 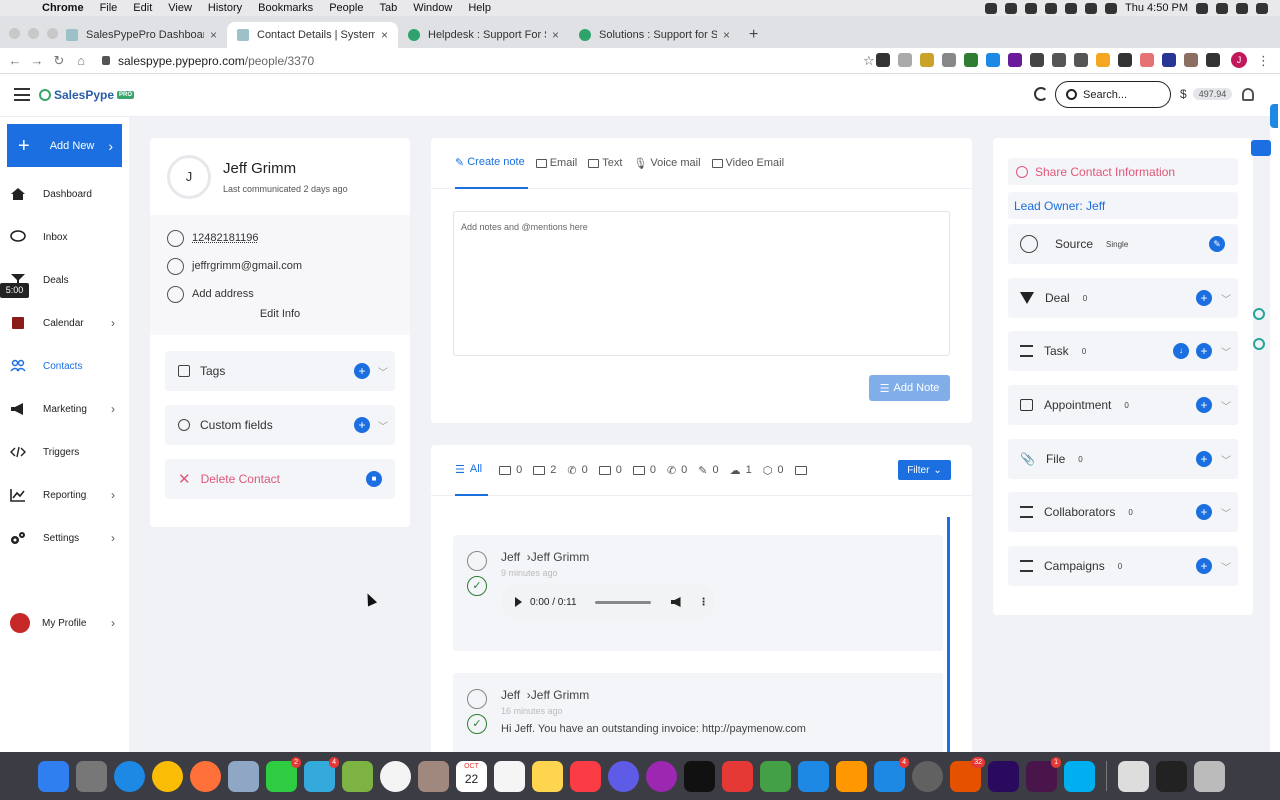 I want to click on maps-icon, so click(x=357, y=776).